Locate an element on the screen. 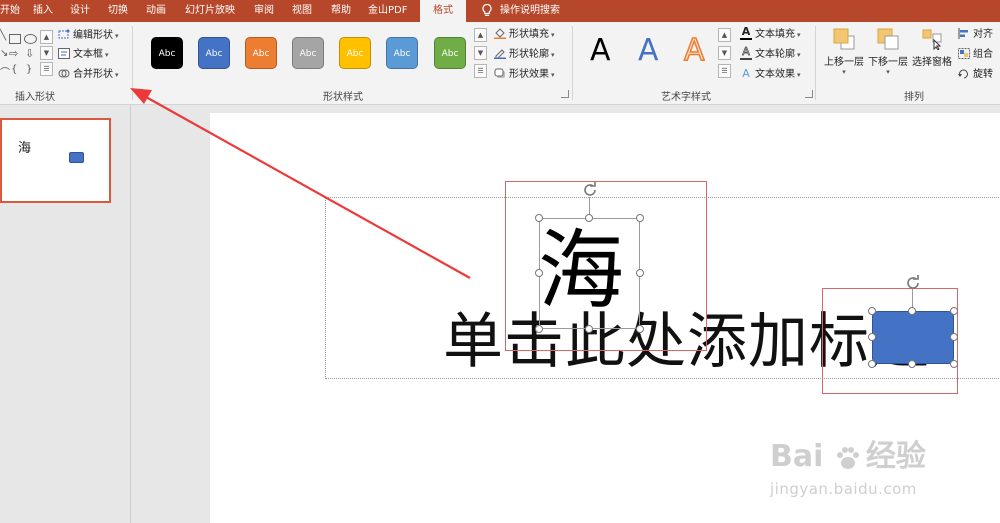 Image resolution: width=1000 pixels, height=523 pixels. watermark-url: jingyan.baidu.com is located at coordinates (843, 489).